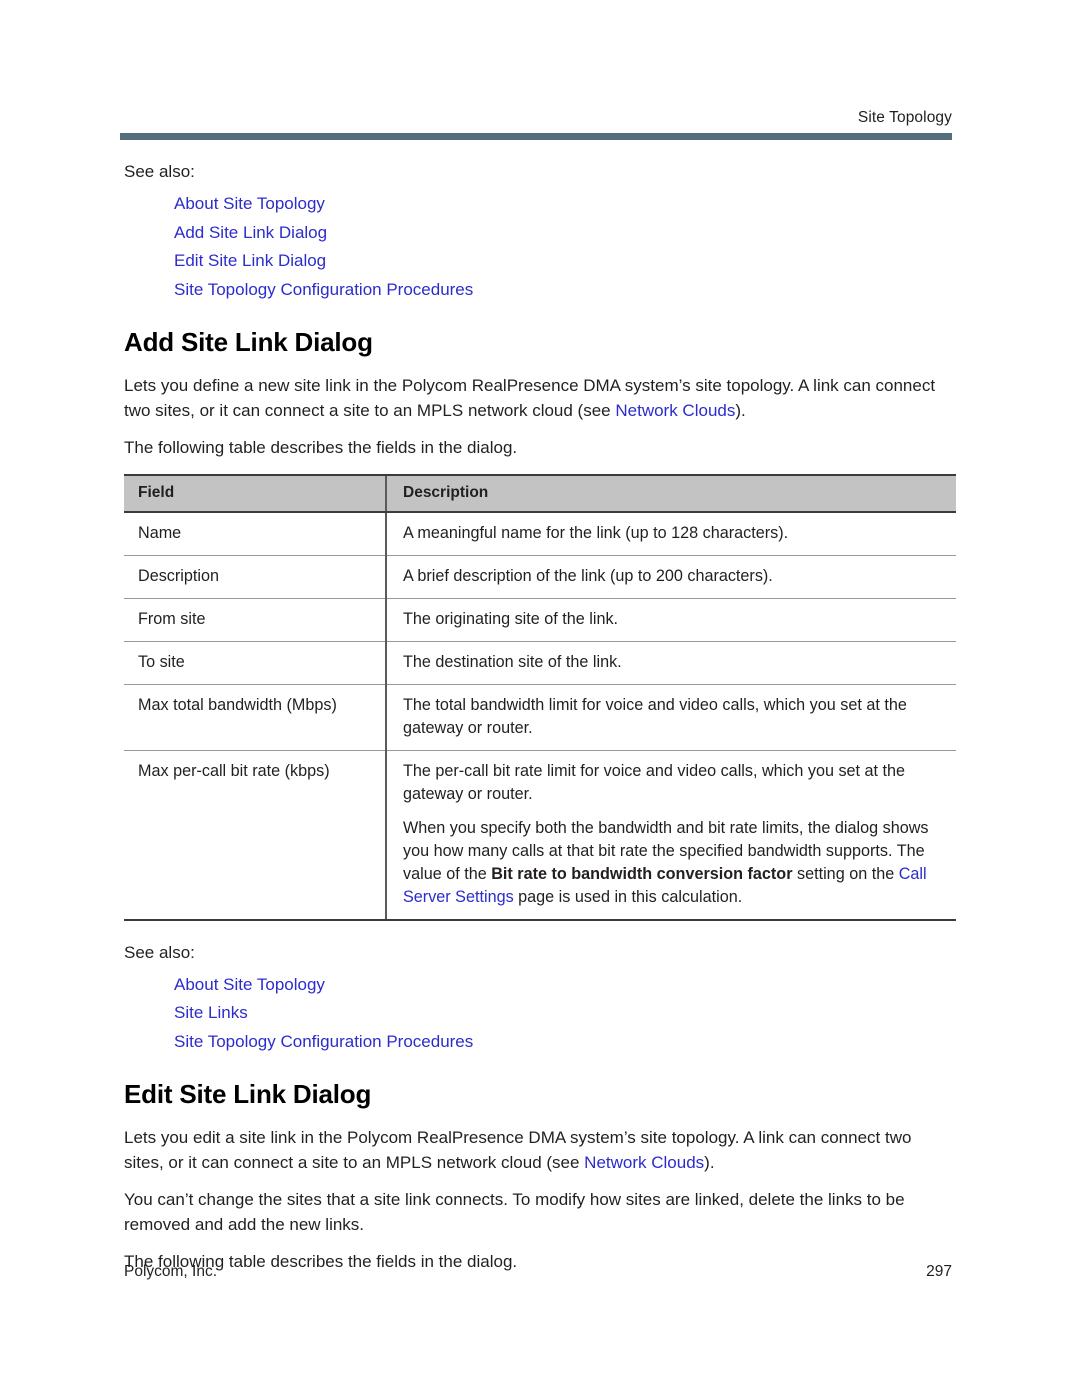  I want to click on cell-description-from-site: The originating site of the link., so click(670, 620).